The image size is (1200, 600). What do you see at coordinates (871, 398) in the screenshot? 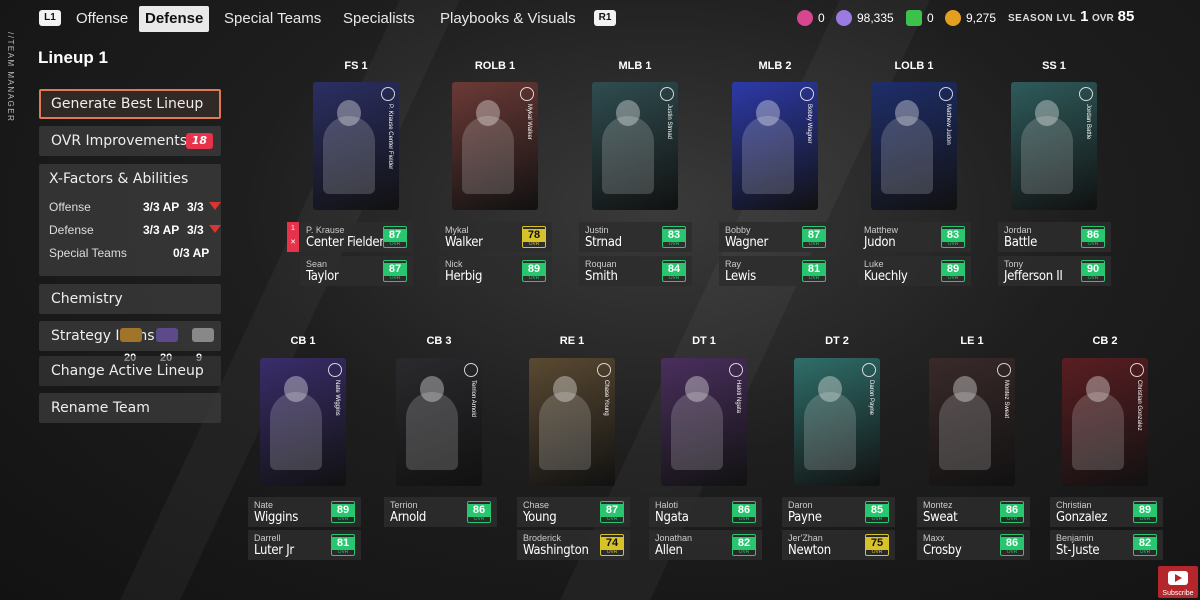
I see `card-player-name: Daron Payne` at bounding box center [871, 398].